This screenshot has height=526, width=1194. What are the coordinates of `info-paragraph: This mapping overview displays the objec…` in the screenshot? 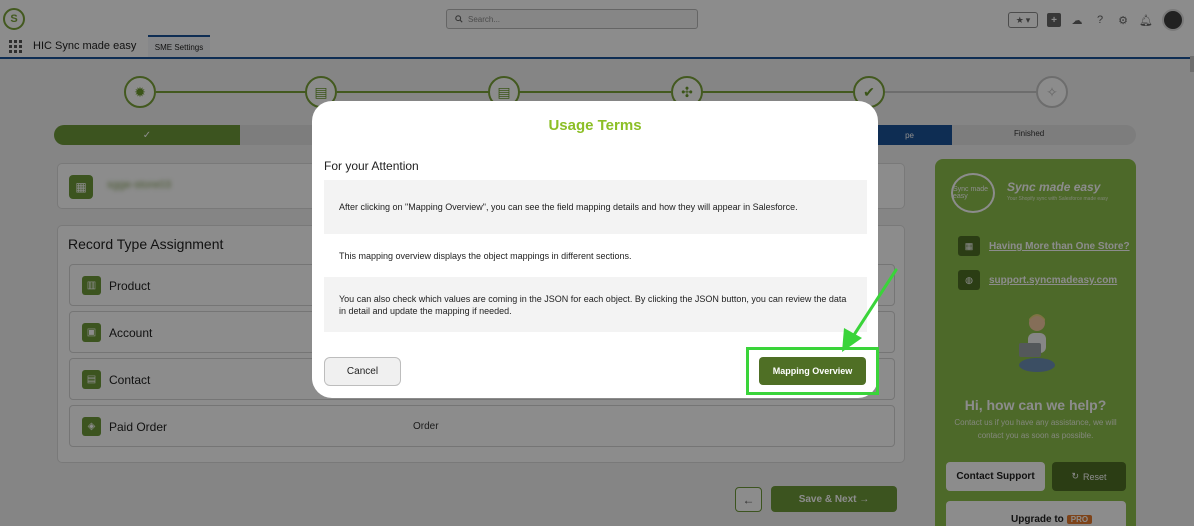 It's located at (485, 255).